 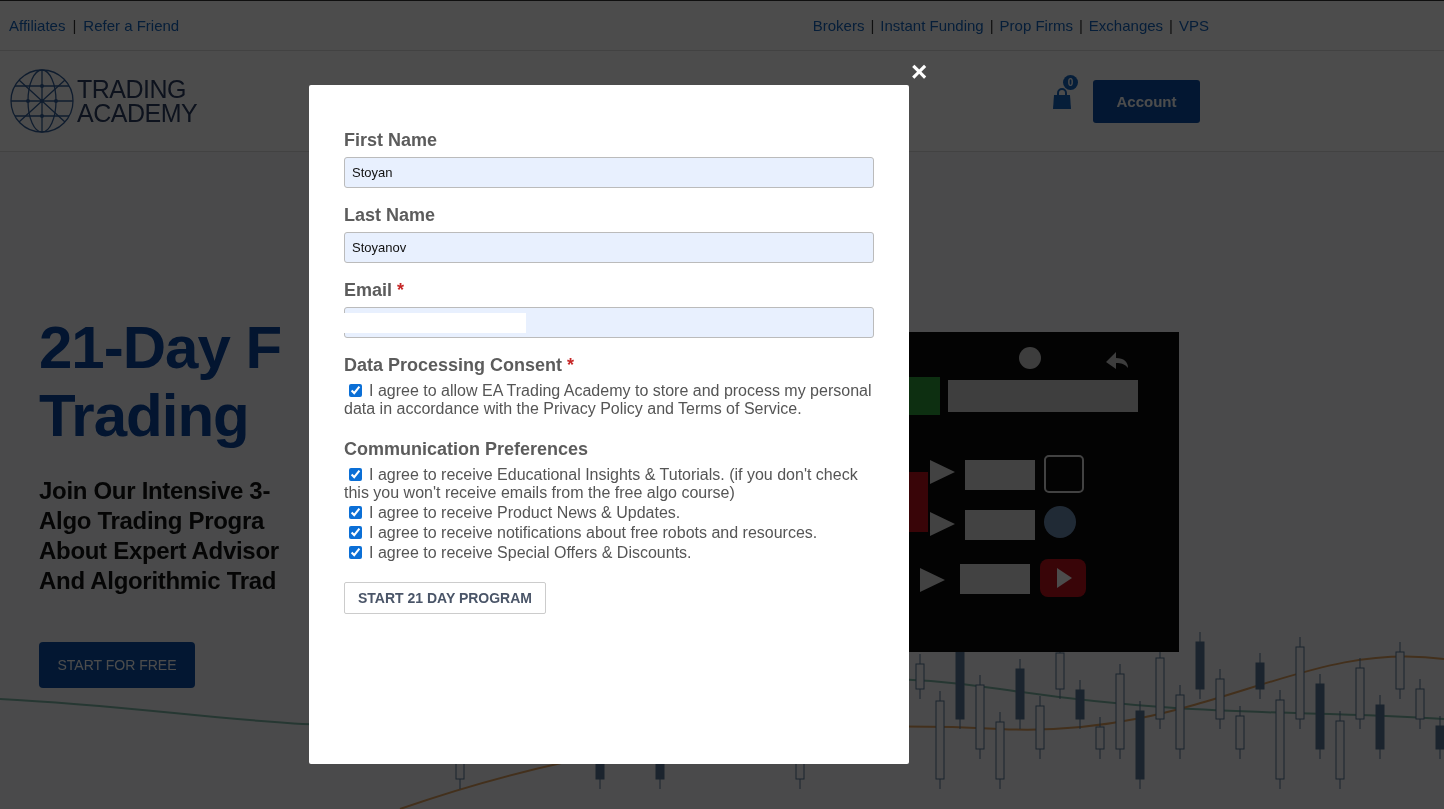 What do you see at coordinates (368, 290) in the screenshot?
I see `field-label: Email` at bounding box center [368, 290].